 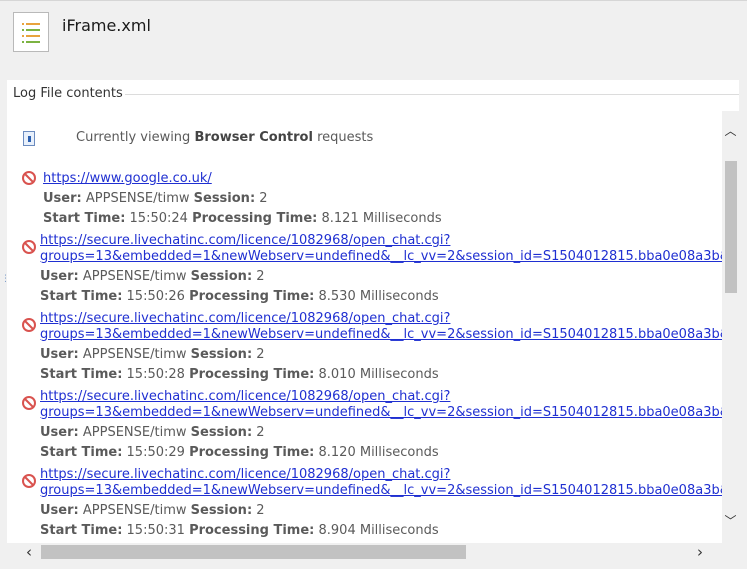 What do you see at coordinates (106, 25) in the screenshot?
I see `file-title: iFrame.xml` at bounding box center [106, 25].